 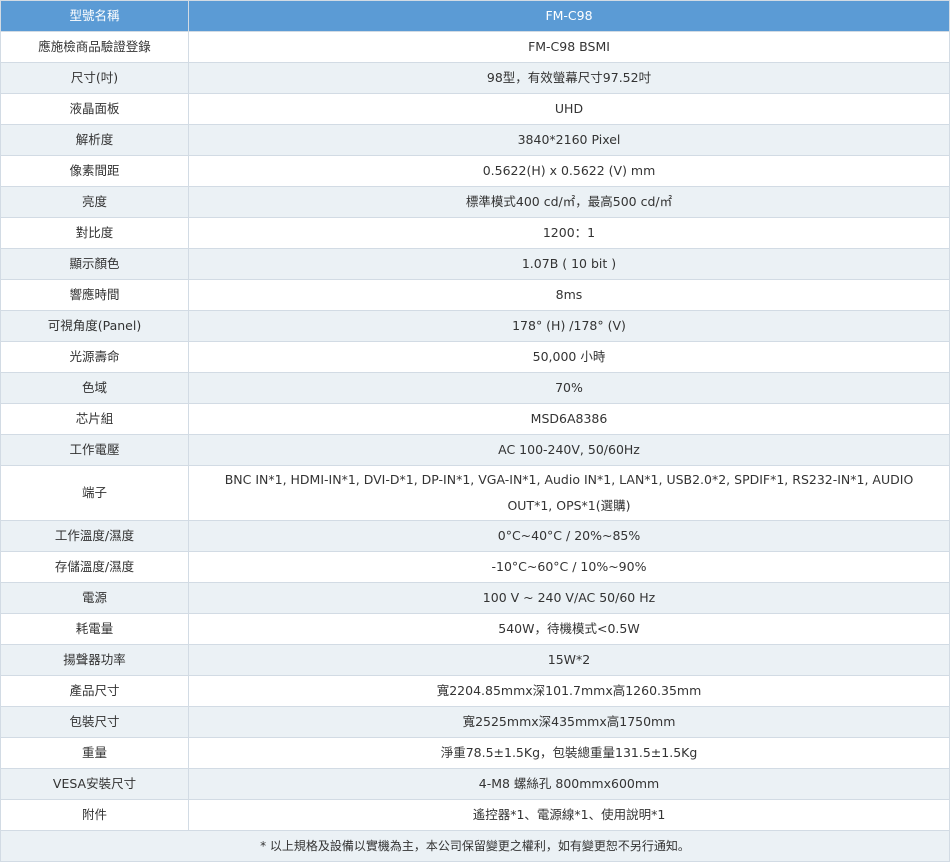 What do you see at coordinates (94, 753) in the screenshot?
I see `spec-label: 重量` at bounding box center [94, 753].